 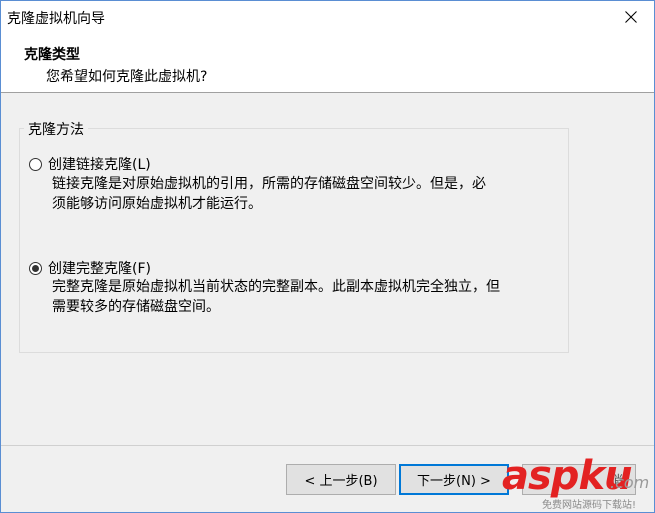 What do you see at coordinates (327, 17) in the screenshot?
I see `title-bar: 克隆虚拟机向导` at bounding box center [327, 17].